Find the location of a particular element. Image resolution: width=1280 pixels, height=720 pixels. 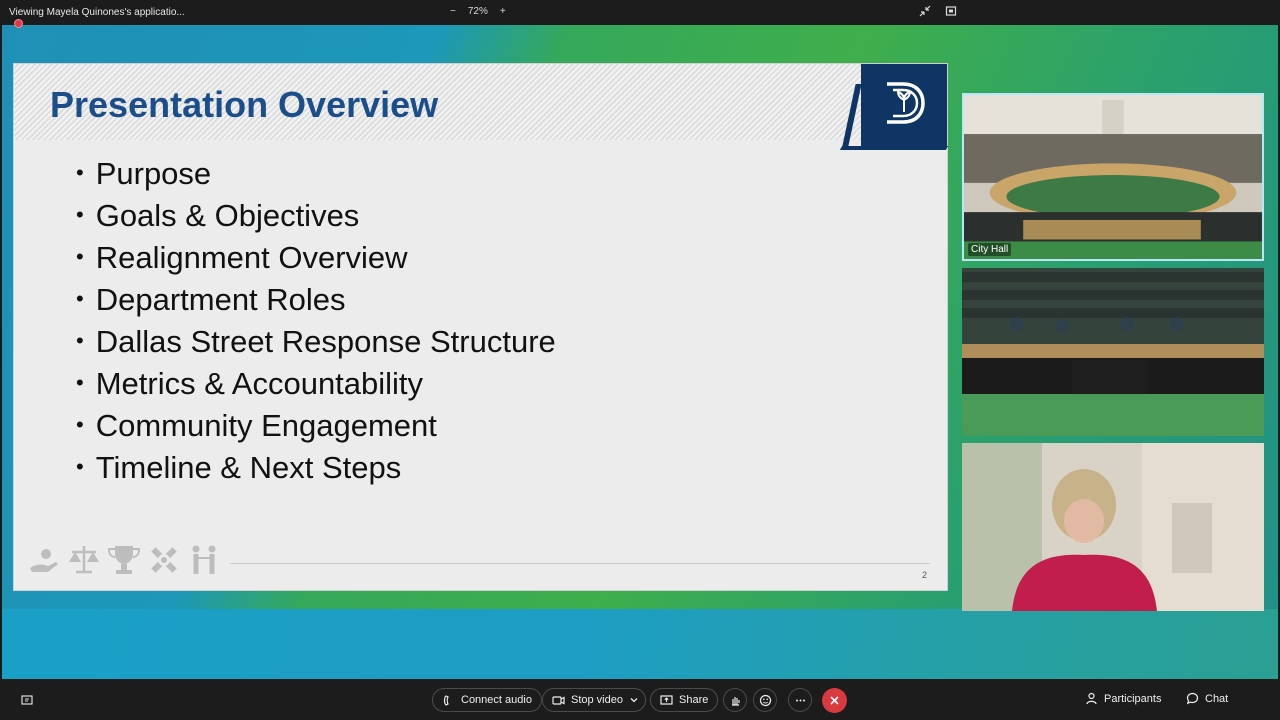

chat-button: Chat is located at coordinates (1207, 698).